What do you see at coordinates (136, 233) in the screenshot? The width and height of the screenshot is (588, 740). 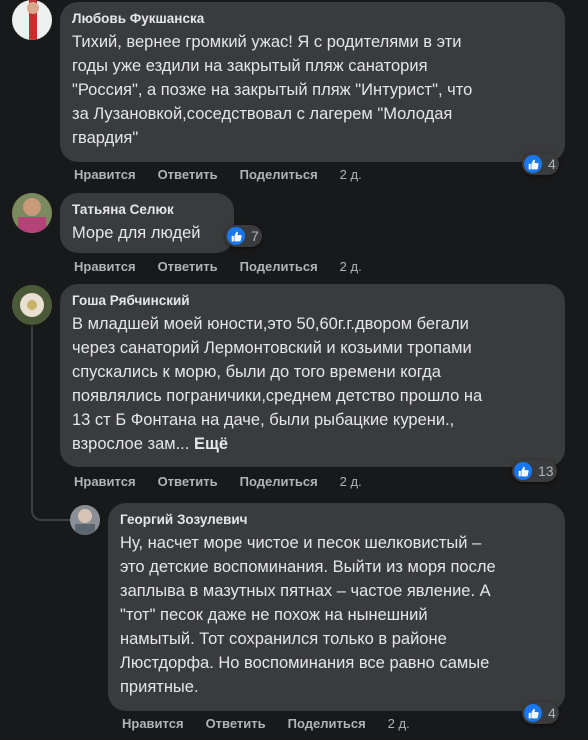 I see `comment-text: Море для людей` at bounding box center [136, 233].